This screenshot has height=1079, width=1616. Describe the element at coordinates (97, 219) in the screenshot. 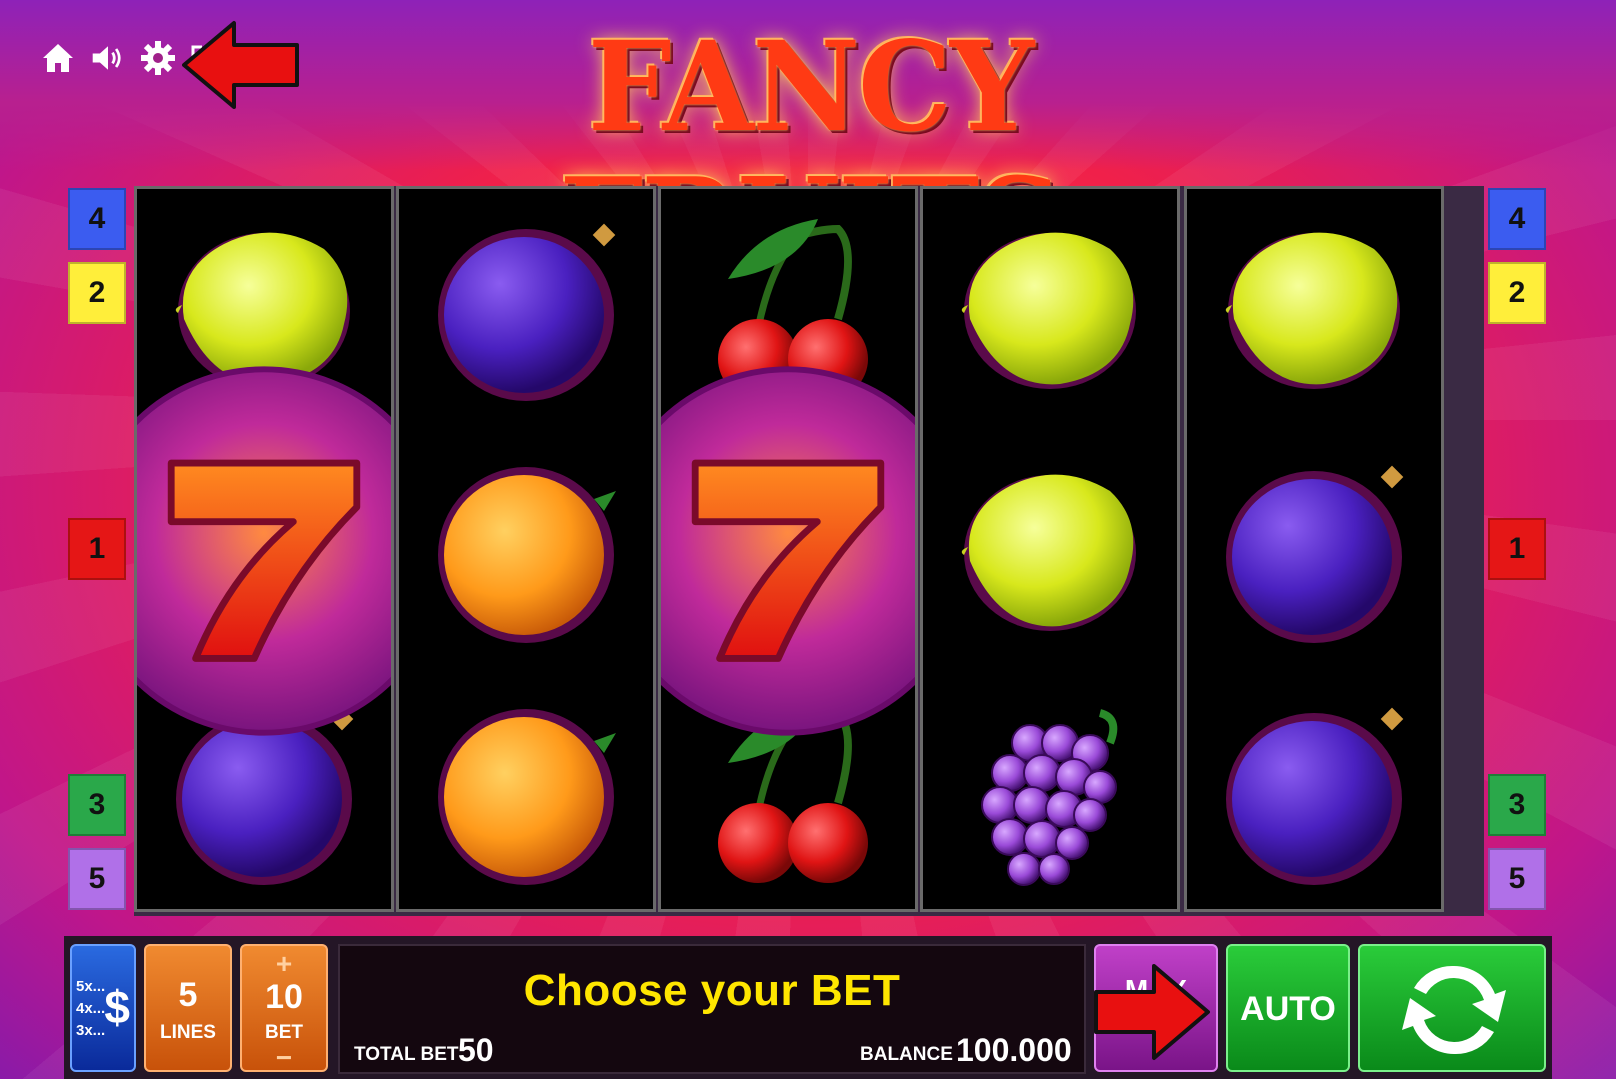

I see `payline-left-4: 4` at that location.